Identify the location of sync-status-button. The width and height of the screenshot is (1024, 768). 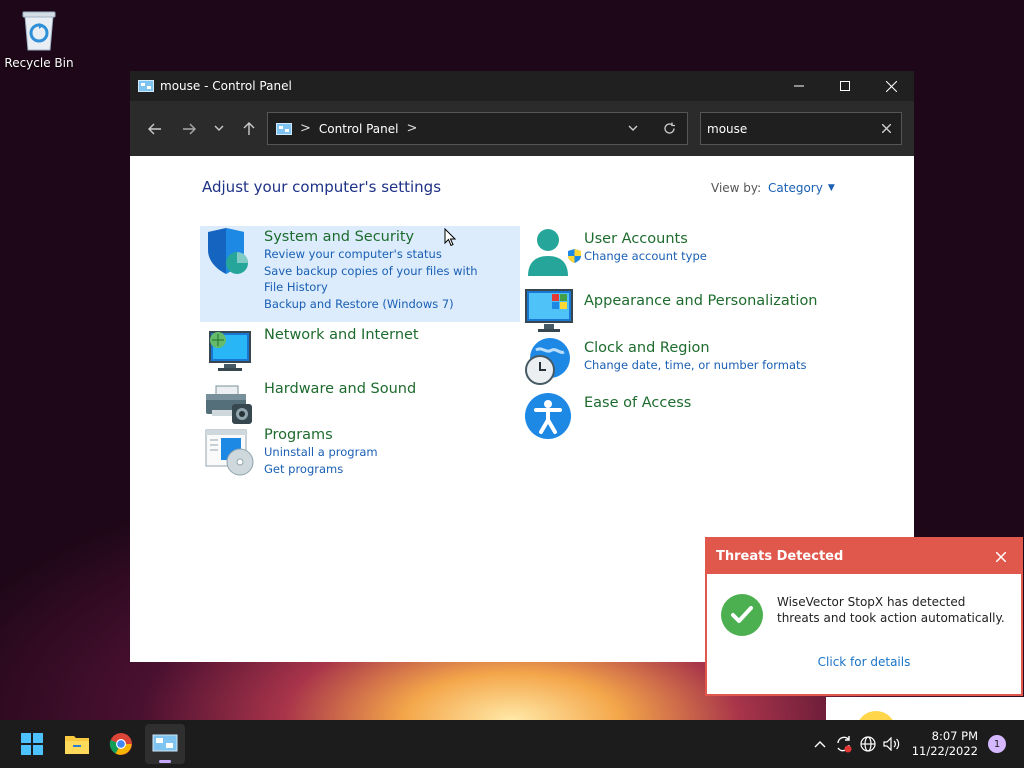
(844, 744).